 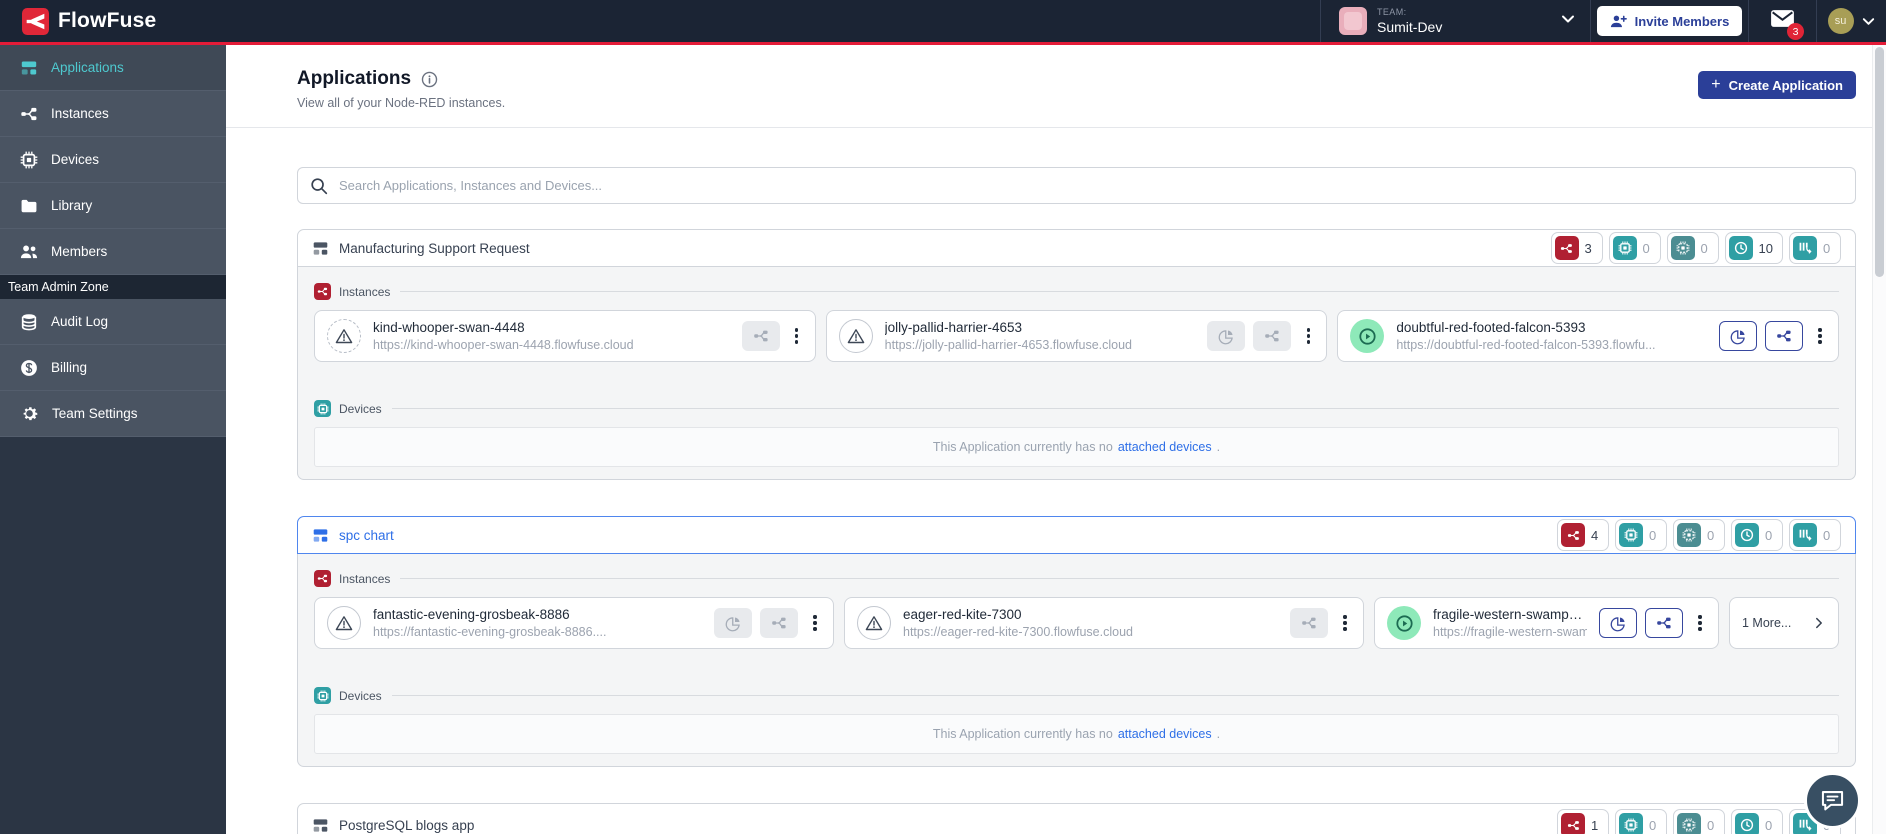 I want to click on sidebar-item-library: Library, so click(x=113, y=206).